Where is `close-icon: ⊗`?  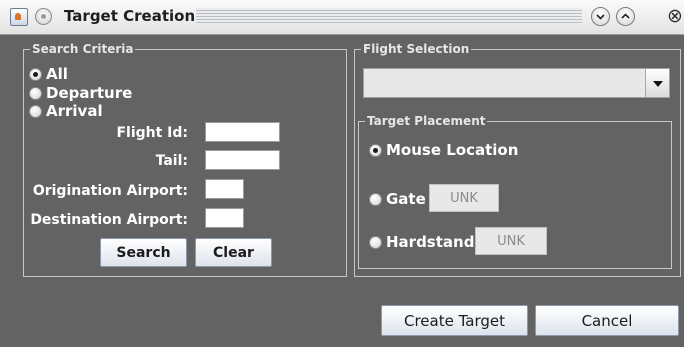 close-icon: ⊗ is located at coordinates (675, 16).